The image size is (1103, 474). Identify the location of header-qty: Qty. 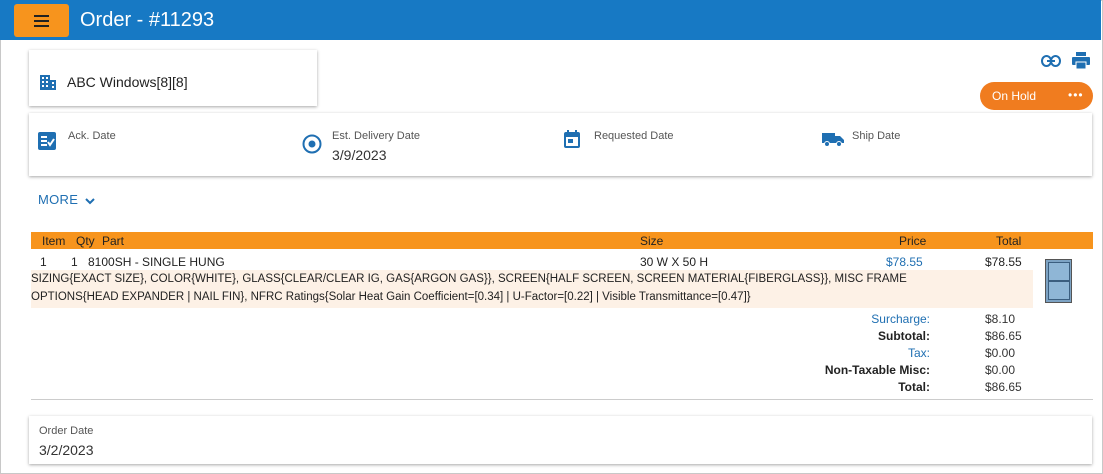
(85, 241).